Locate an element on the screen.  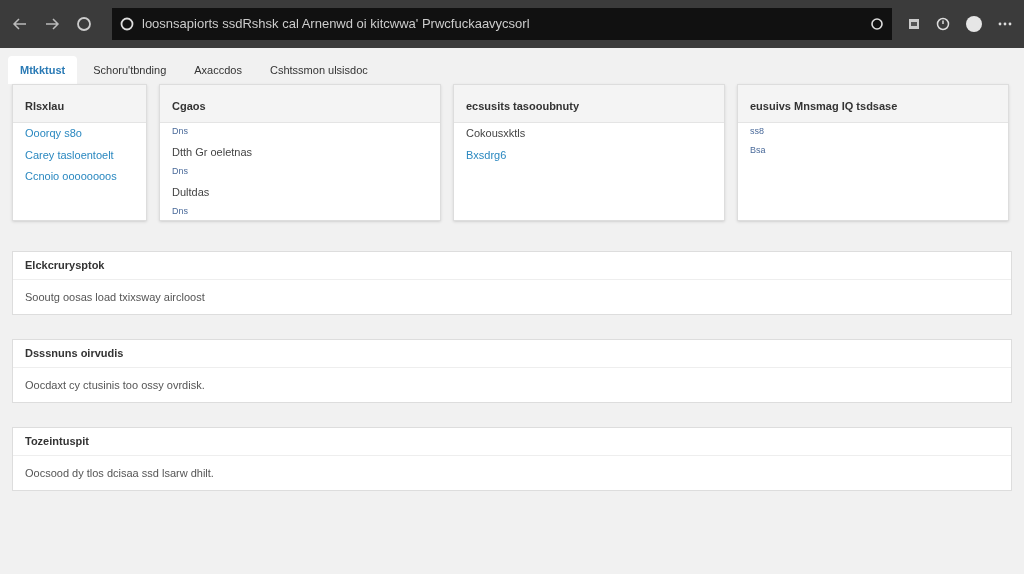
more-icon is located at coordinates (1005, 24).